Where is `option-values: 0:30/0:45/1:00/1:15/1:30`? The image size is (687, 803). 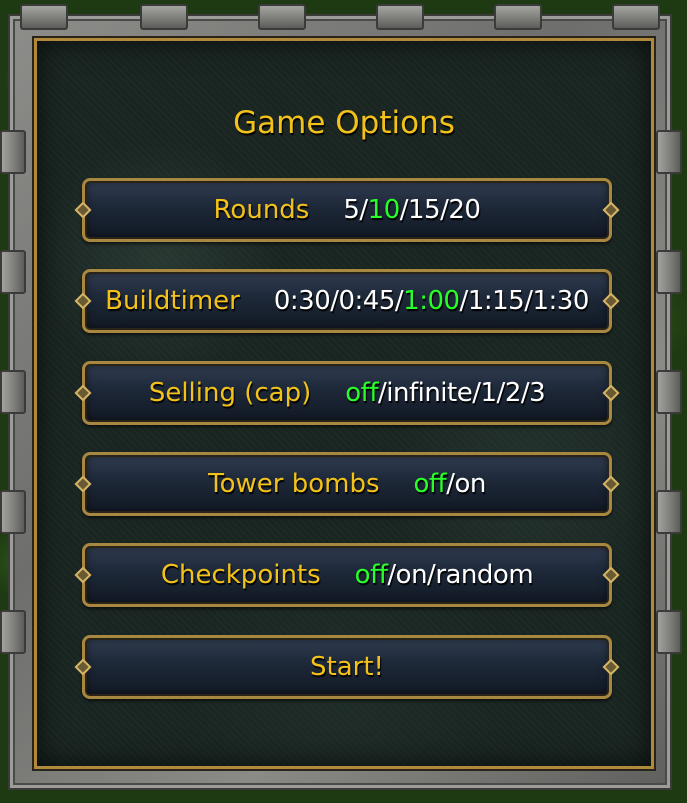
option-values: 0:30/0:45/1:00/1:15/1:30 is located at coordinates (431, 301).